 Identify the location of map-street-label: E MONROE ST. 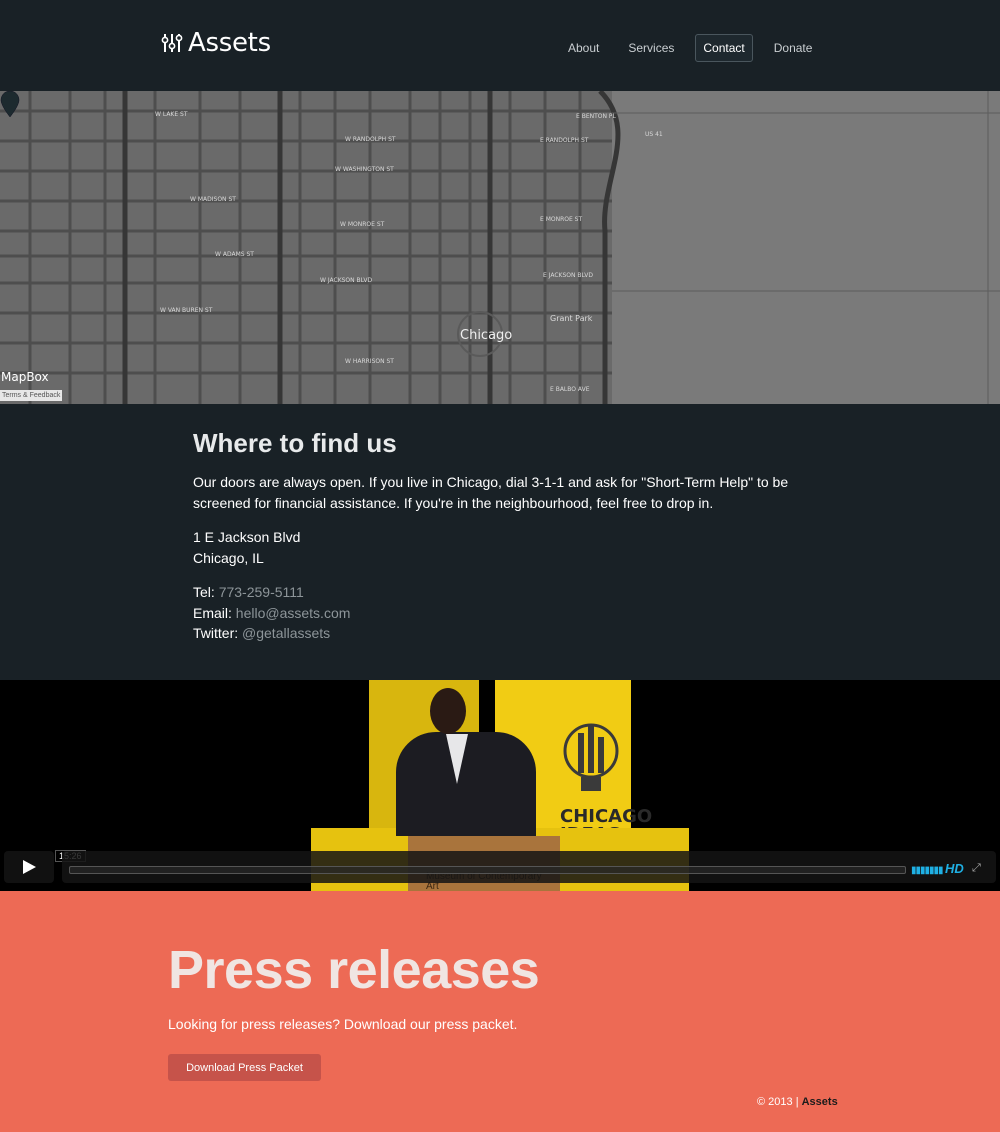
(561, 219).